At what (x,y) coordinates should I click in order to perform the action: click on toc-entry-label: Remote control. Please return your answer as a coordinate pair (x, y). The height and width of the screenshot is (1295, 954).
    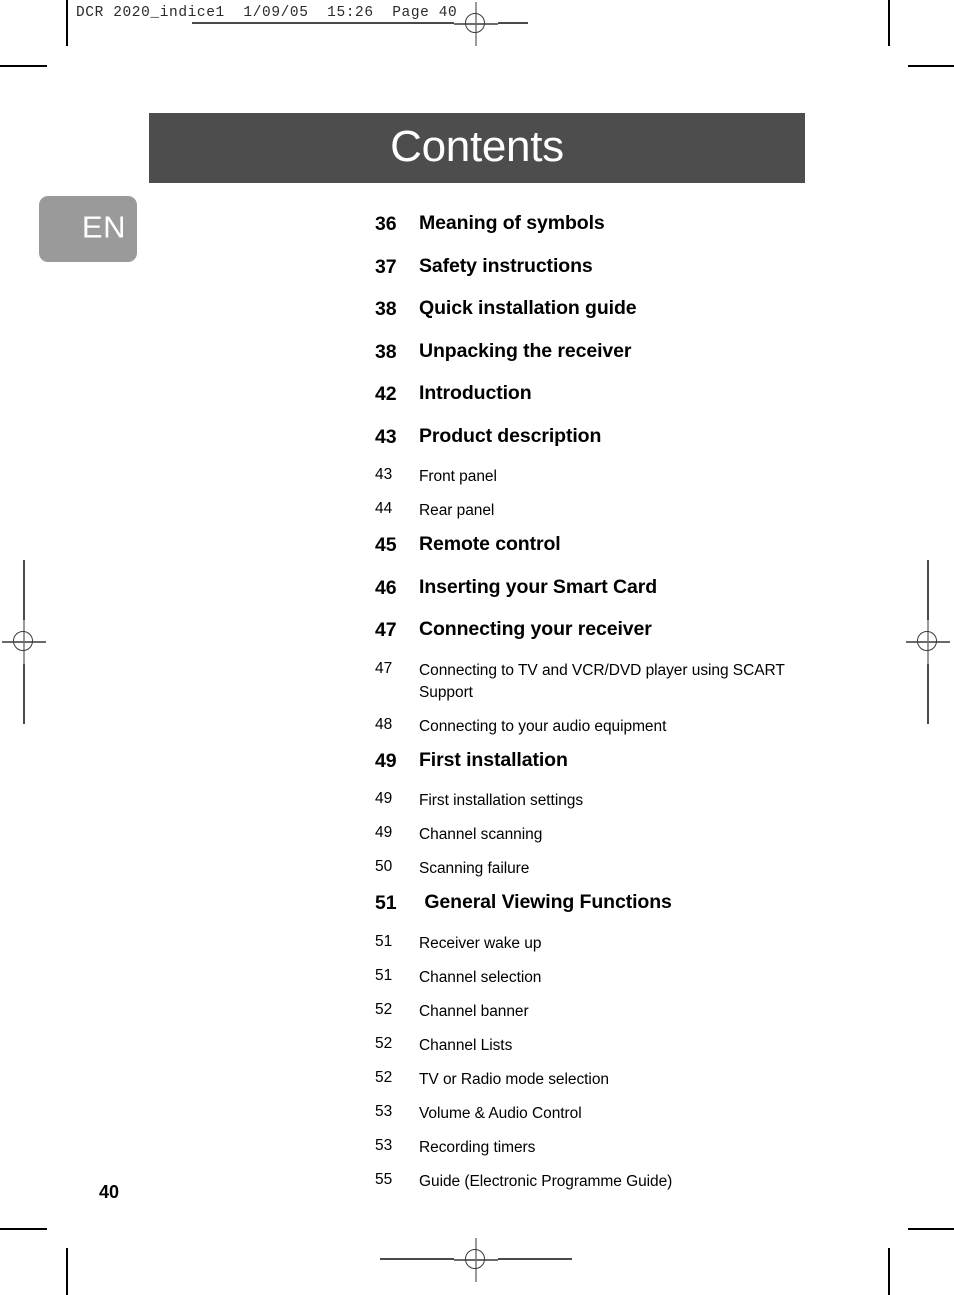
    Looking at the image, I should click on (490, 544).